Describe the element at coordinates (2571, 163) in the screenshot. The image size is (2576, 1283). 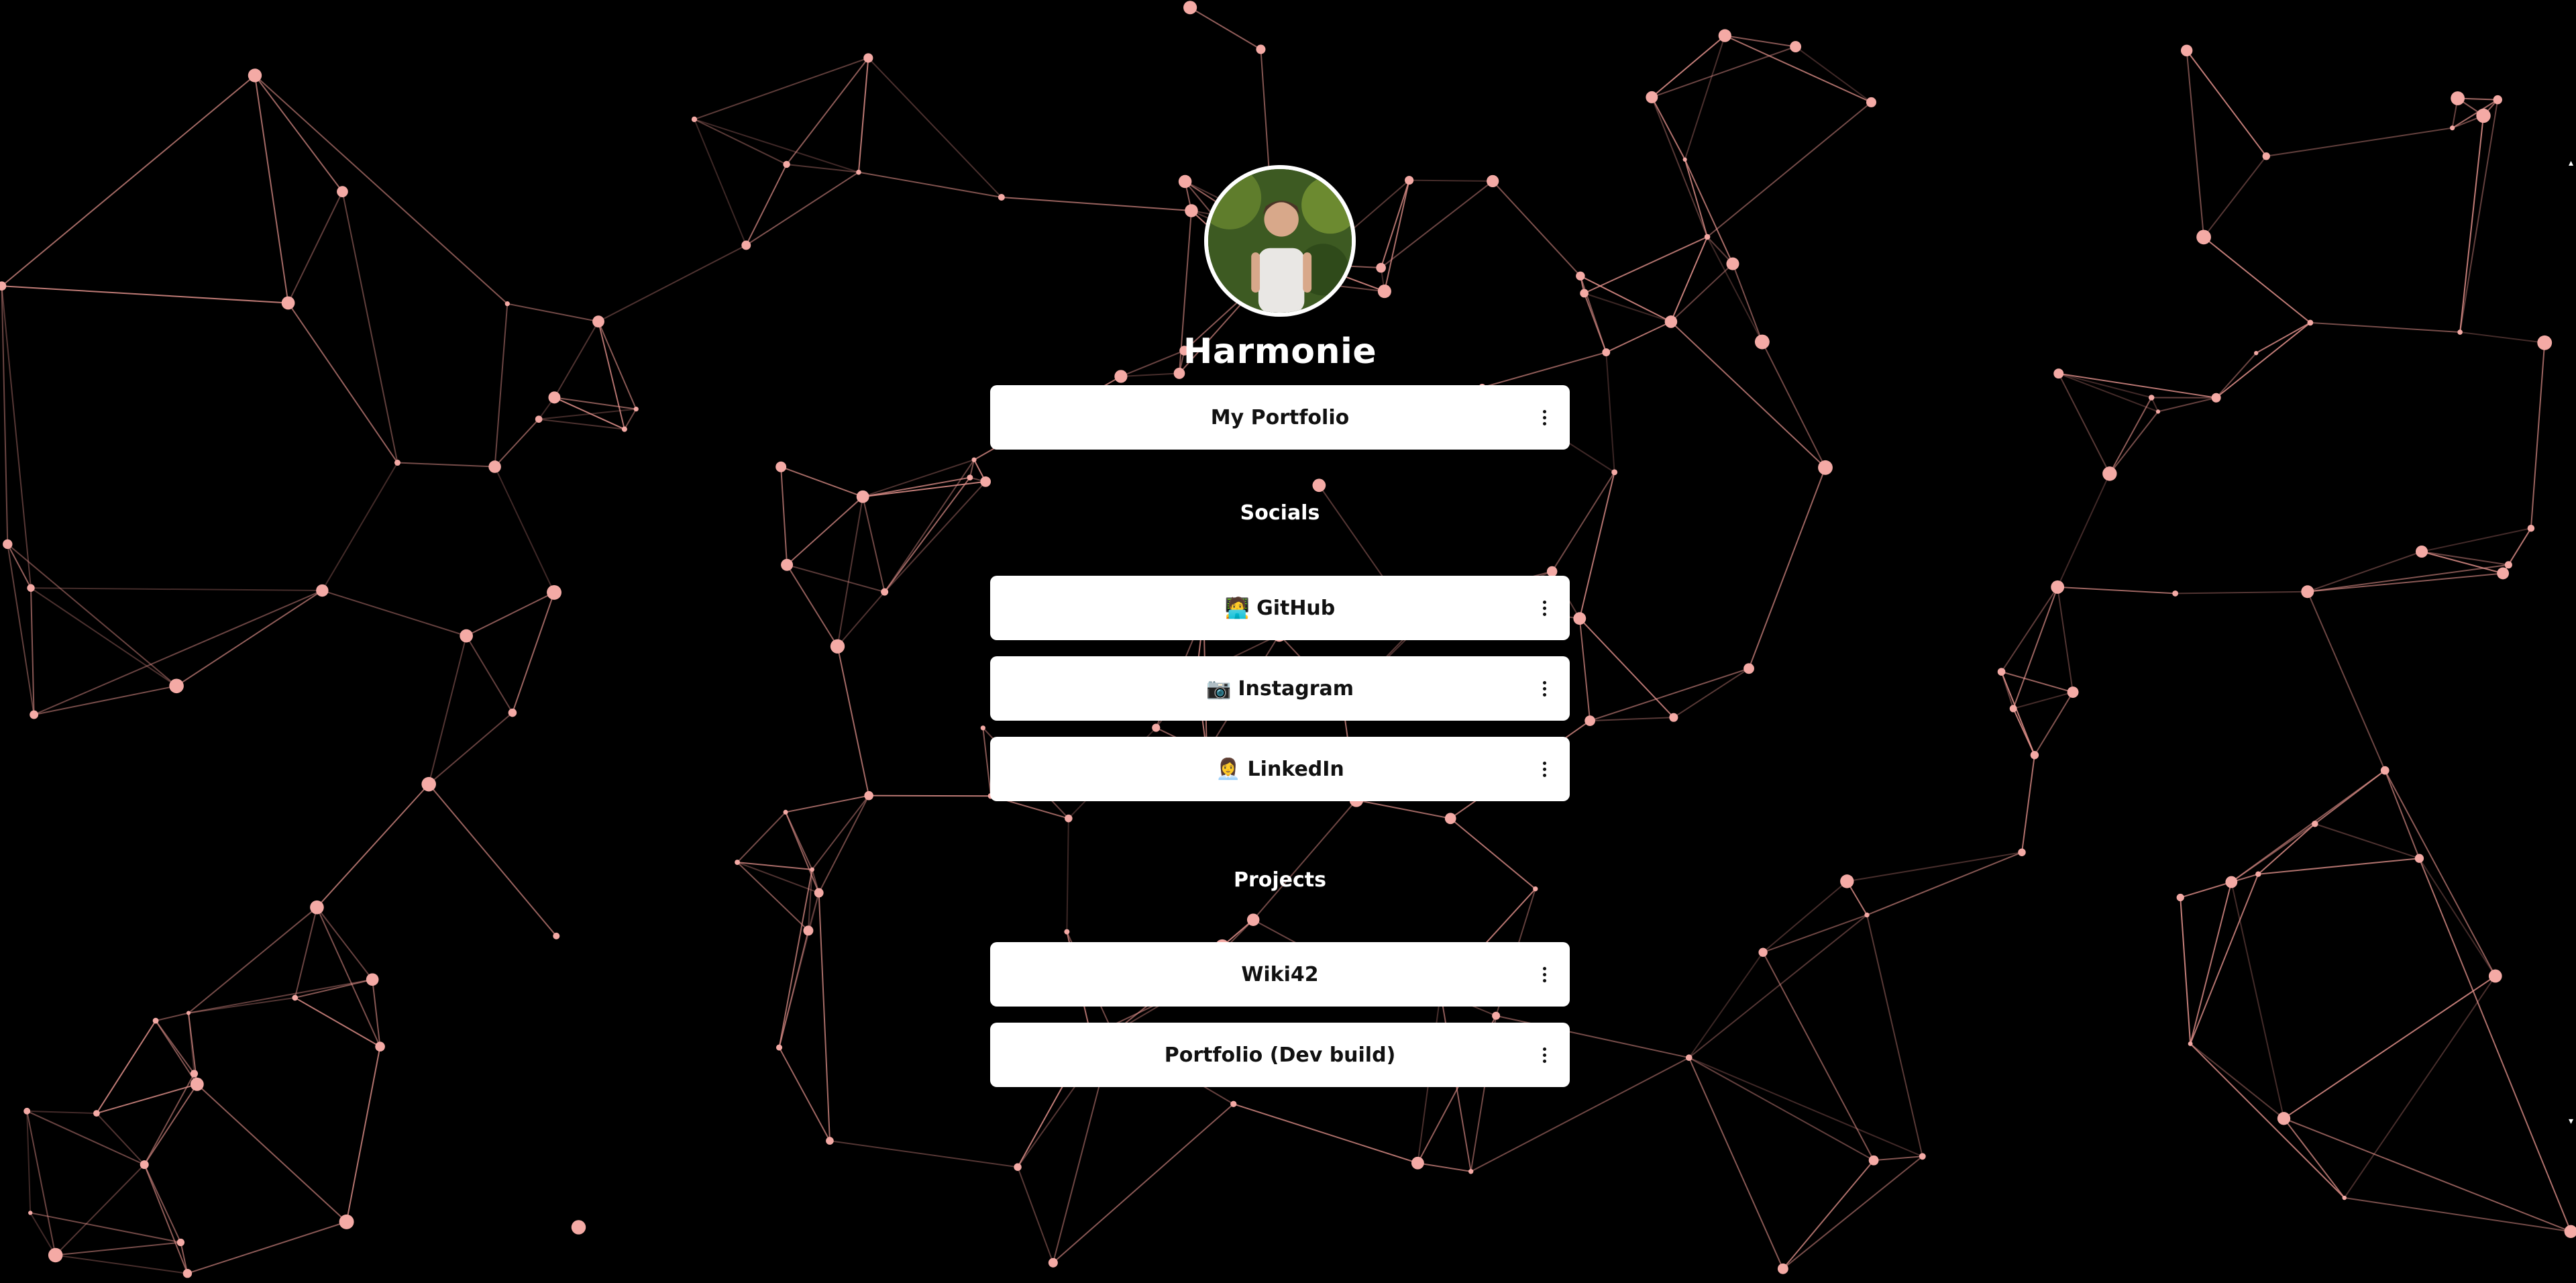
I see `scroll-up-arrow-icon: ▴` at that location.